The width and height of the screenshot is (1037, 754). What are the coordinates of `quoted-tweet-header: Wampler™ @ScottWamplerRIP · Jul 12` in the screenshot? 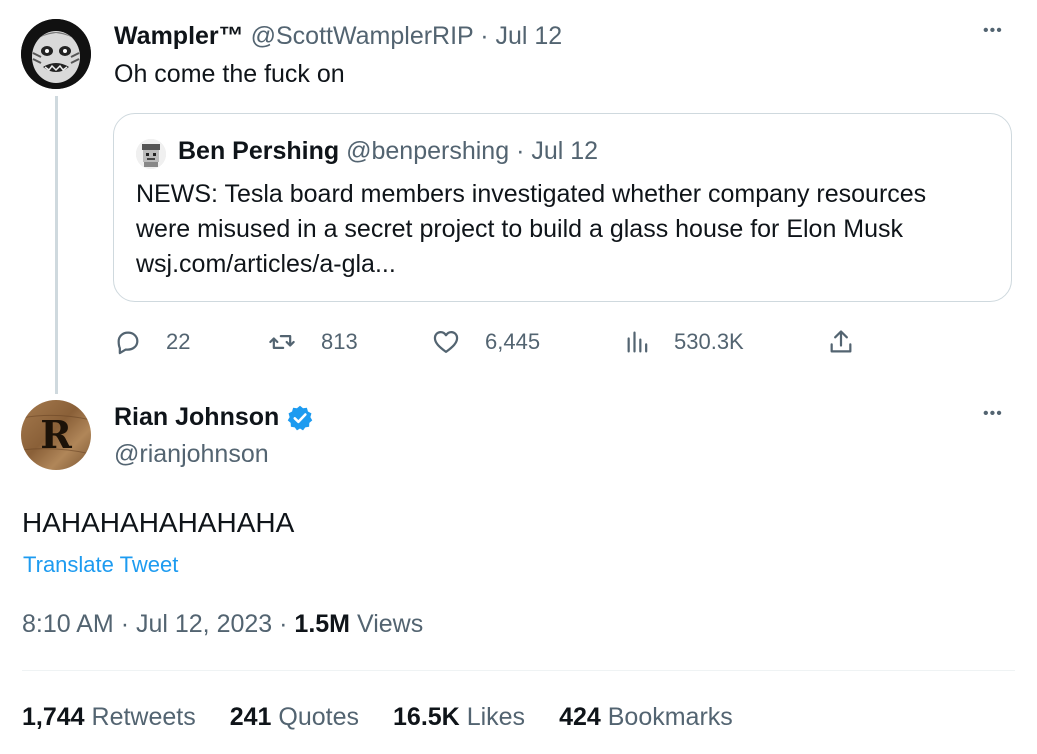 It's located at (338, 36).